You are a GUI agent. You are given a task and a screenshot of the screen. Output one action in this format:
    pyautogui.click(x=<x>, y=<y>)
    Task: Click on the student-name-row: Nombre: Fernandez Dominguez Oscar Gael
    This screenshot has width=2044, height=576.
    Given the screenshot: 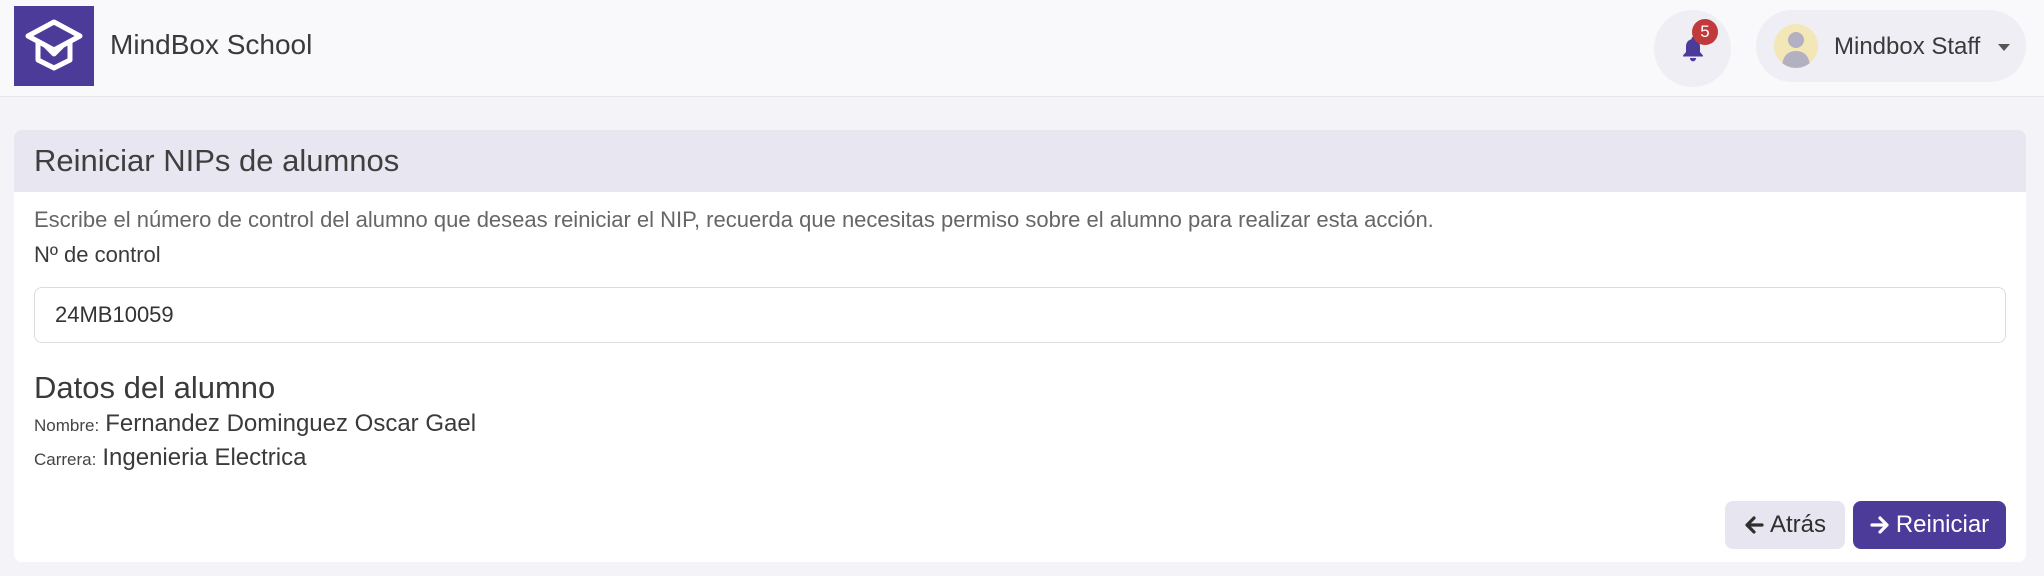 What is the action you would take?
    pyautogui.click(x=255, y=425)
    